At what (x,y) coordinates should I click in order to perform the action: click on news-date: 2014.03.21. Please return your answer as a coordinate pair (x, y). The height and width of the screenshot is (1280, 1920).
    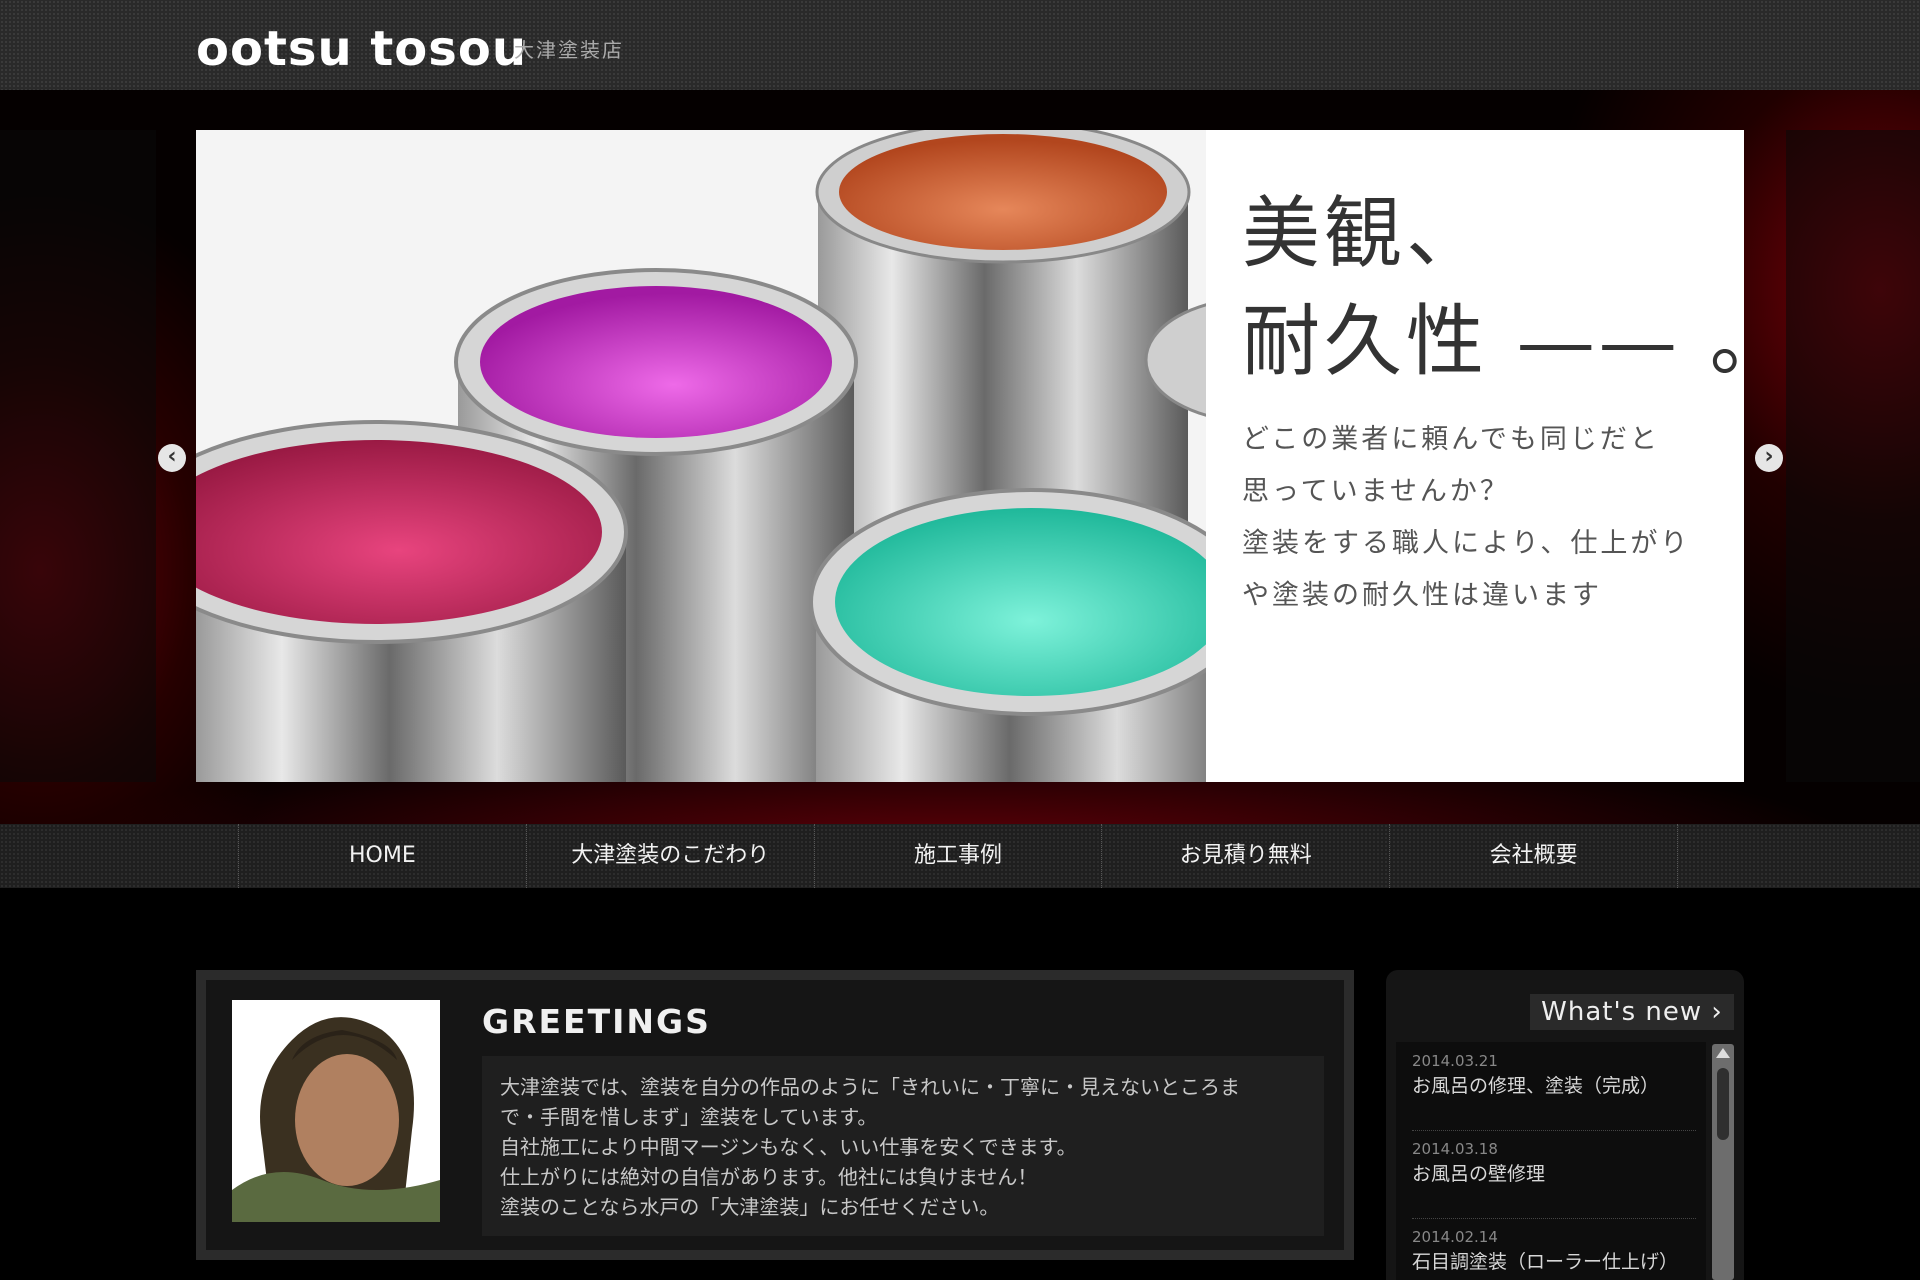
    Looking at the image, I should click on (1455, 1061).